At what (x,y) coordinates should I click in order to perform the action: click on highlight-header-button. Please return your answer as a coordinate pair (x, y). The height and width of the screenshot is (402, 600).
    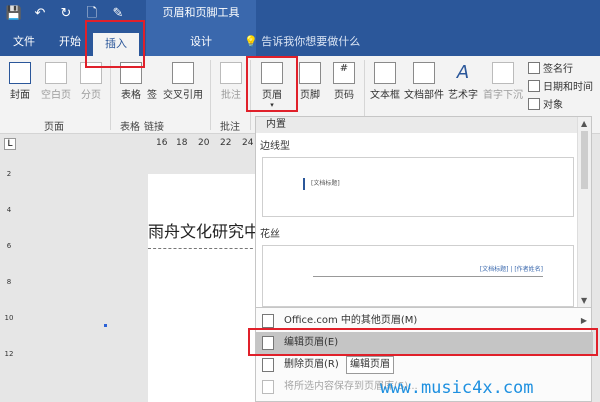
    Looking at the image, I should click on (272, 84).